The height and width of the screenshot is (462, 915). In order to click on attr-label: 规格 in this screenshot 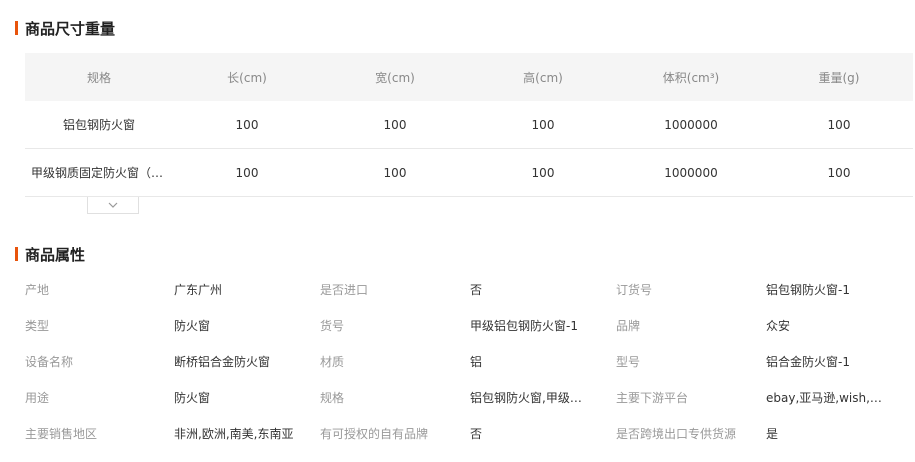, I will do `click(332, 397)`.